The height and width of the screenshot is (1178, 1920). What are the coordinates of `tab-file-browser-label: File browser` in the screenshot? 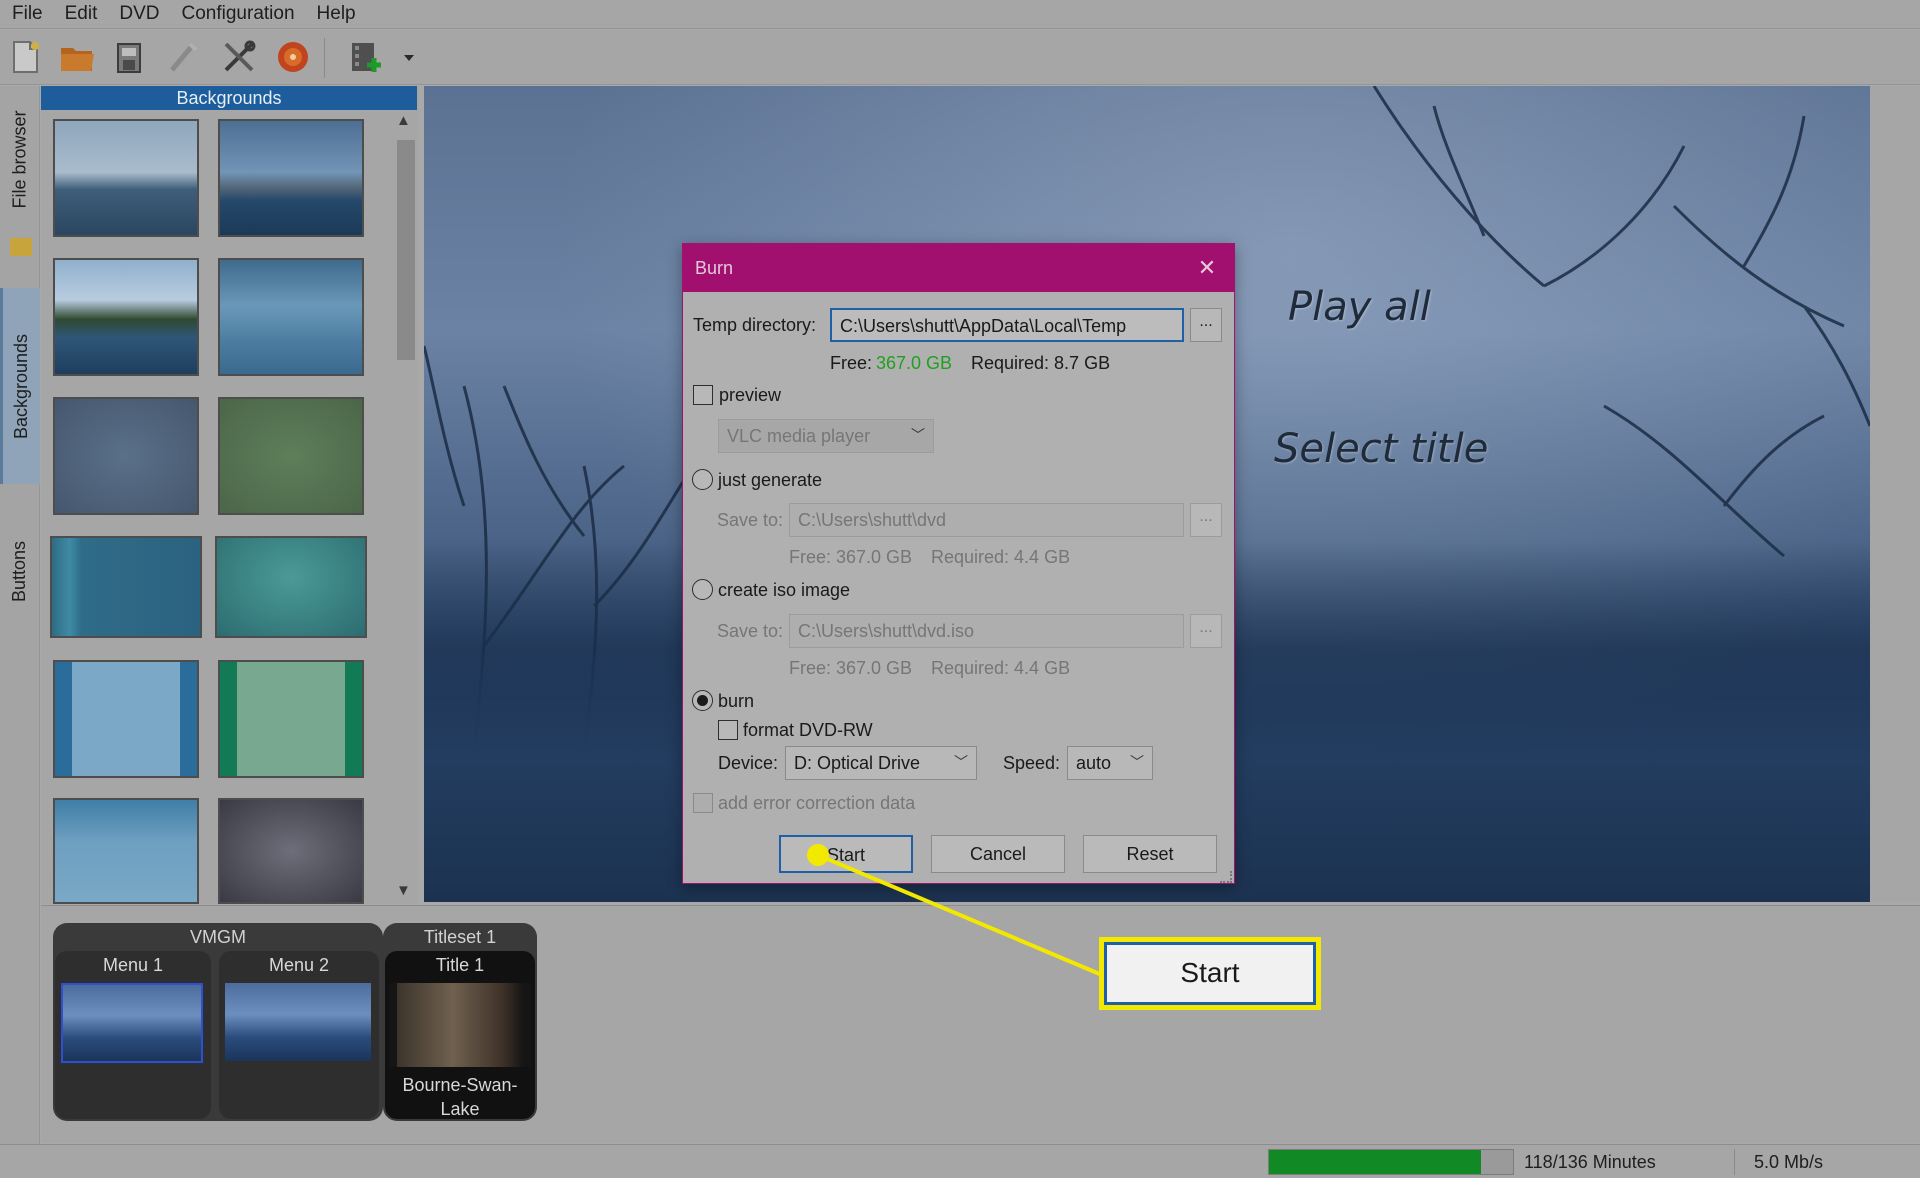 It's located at (19, 159).